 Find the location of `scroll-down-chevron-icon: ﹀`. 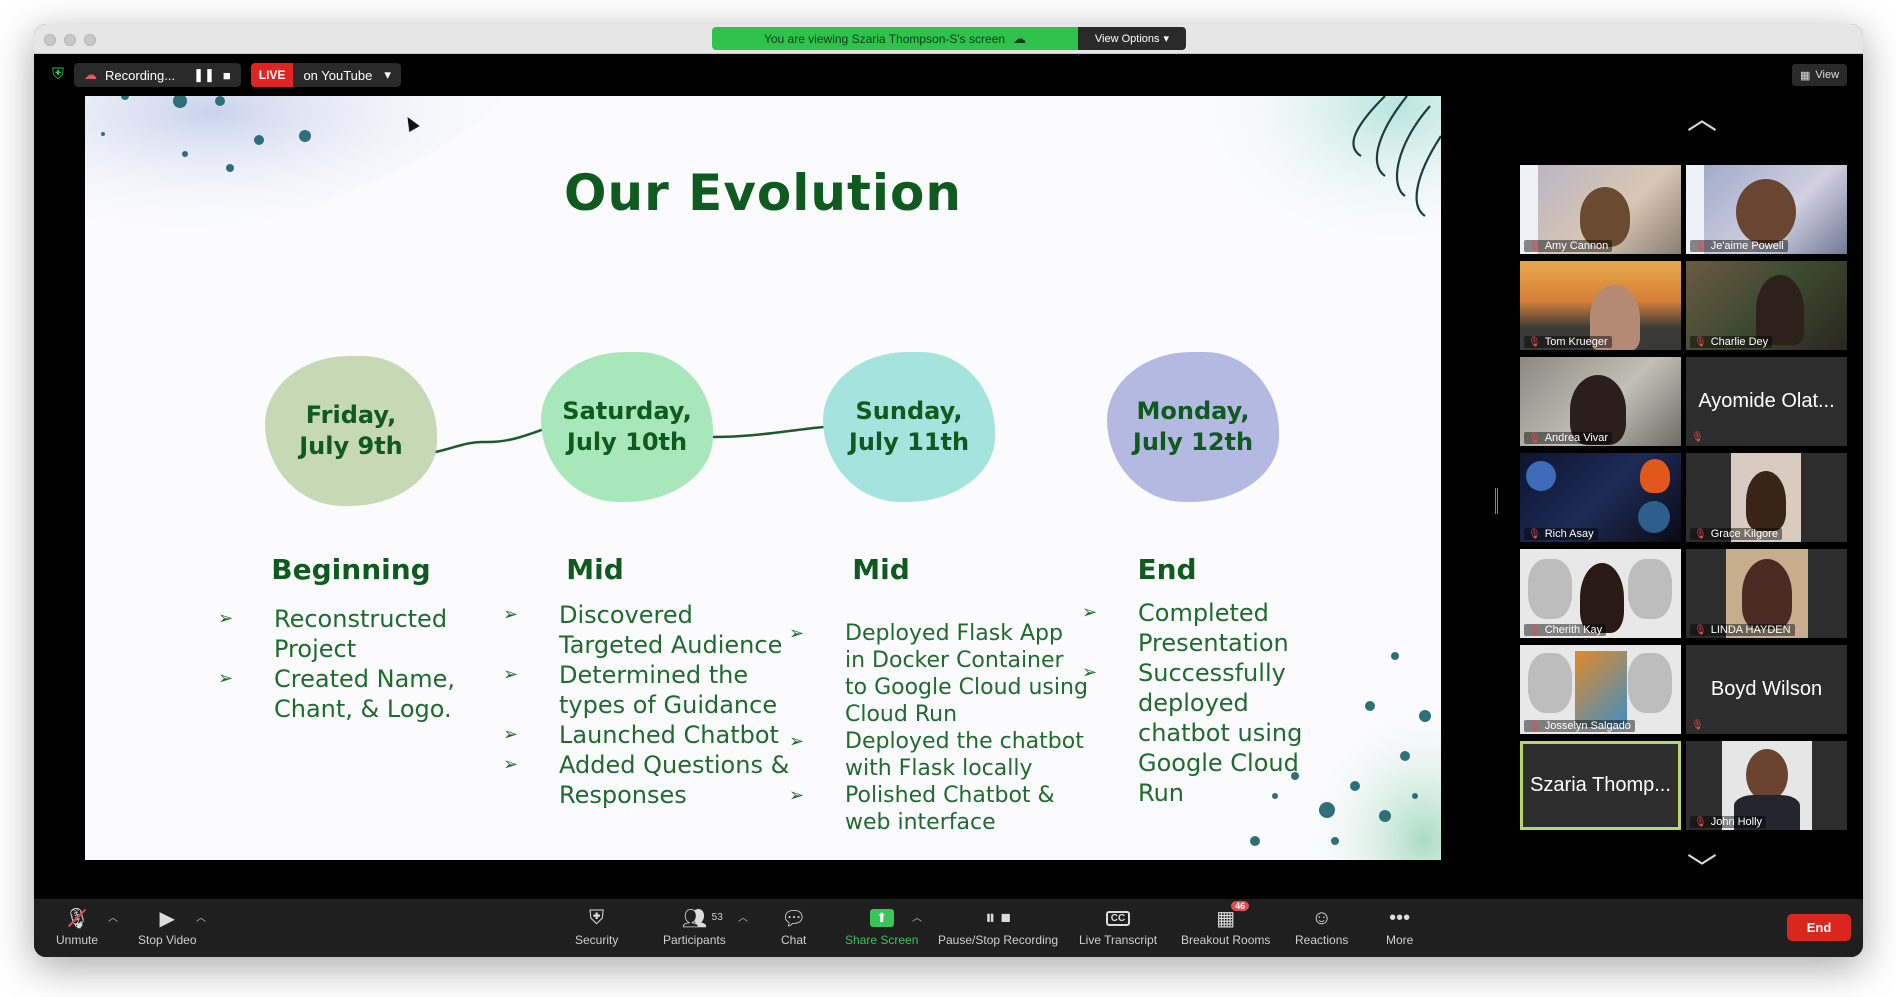

scroll-down-chevron-icon: ﹀ is located at coordinates (1702, 870).